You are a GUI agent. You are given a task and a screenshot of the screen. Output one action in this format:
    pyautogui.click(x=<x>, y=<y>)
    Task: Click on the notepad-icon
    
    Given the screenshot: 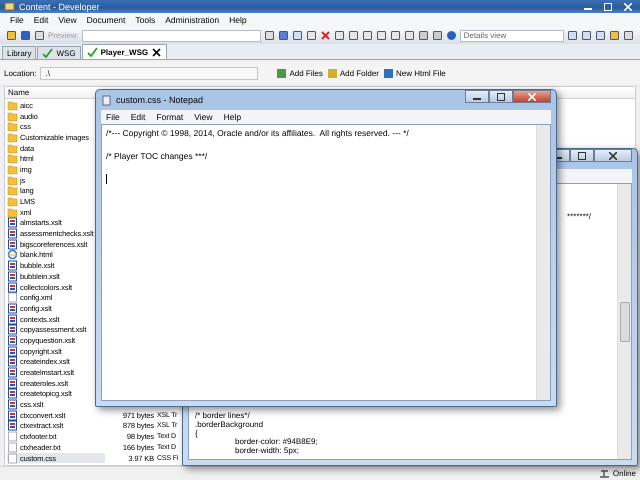 What is the action you would take?
    pyautogui.click(x=106, y=100)
    